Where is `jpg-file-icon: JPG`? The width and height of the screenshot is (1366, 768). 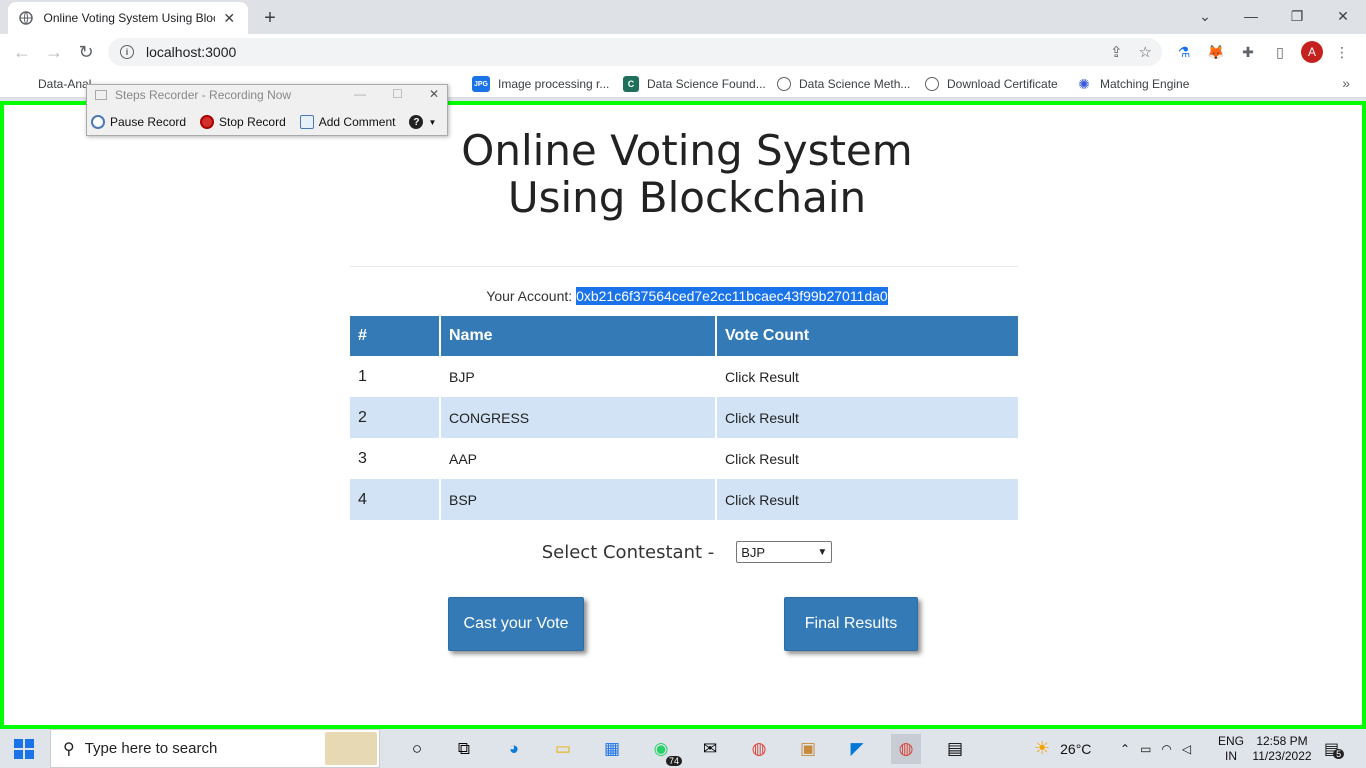
jpg-file-icon: JPG is located at coordinates (481, 84).